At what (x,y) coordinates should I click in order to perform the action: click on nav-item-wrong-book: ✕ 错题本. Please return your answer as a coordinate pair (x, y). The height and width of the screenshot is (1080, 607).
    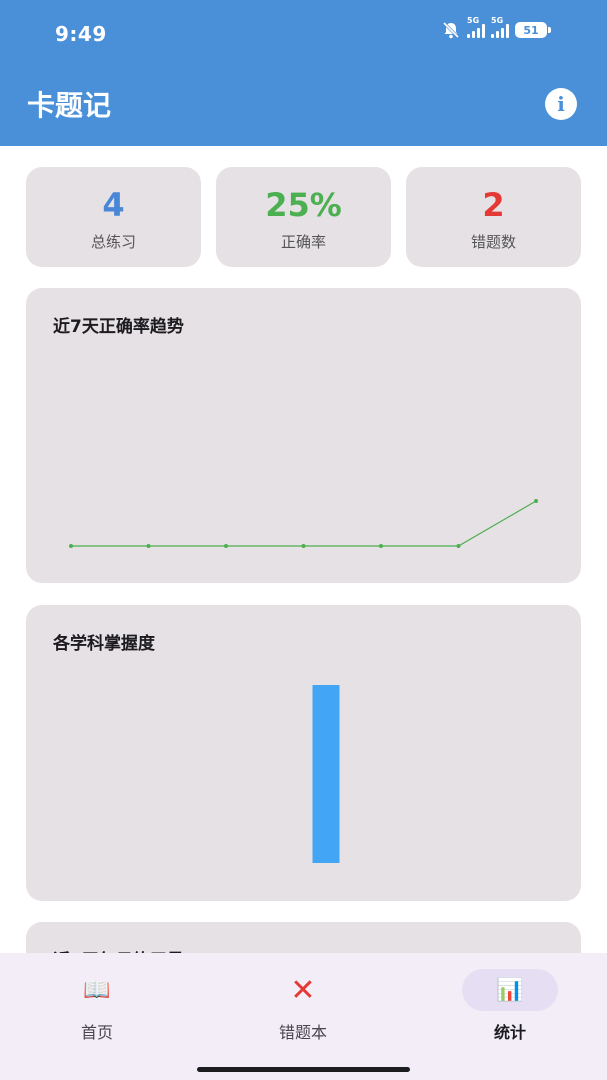
    Looking at the image, I should click on (303, 1006).